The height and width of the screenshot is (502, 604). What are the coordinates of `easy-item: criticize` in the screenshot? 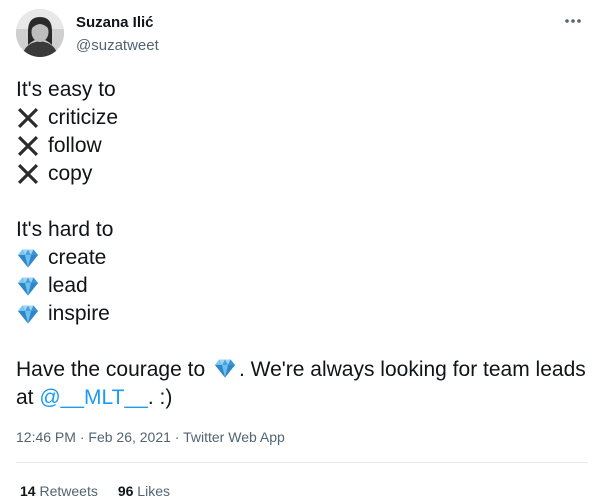 It's located at (302, 118).